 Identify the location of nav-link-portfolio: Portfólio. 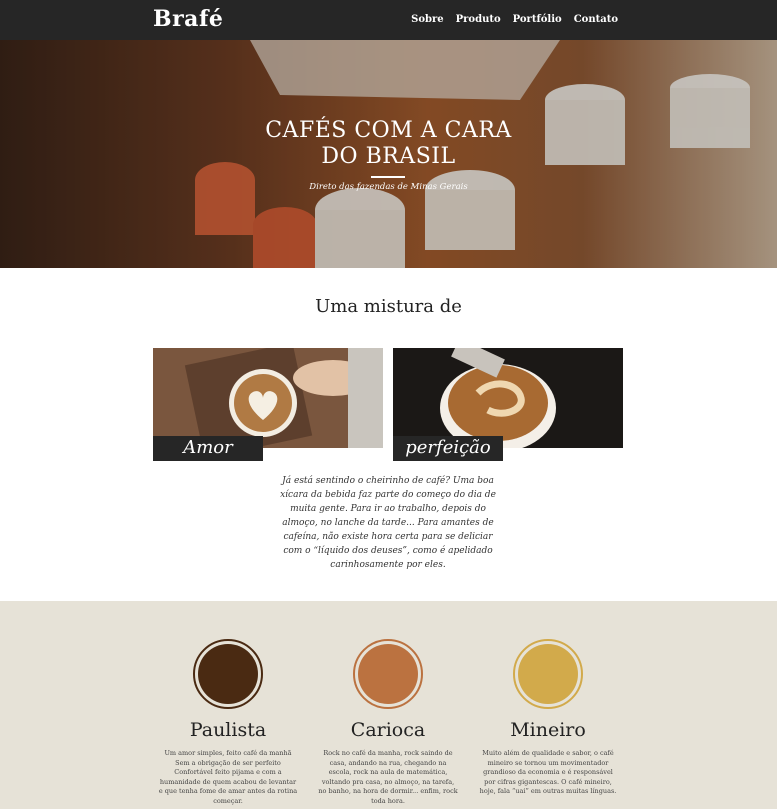
(537, 19).